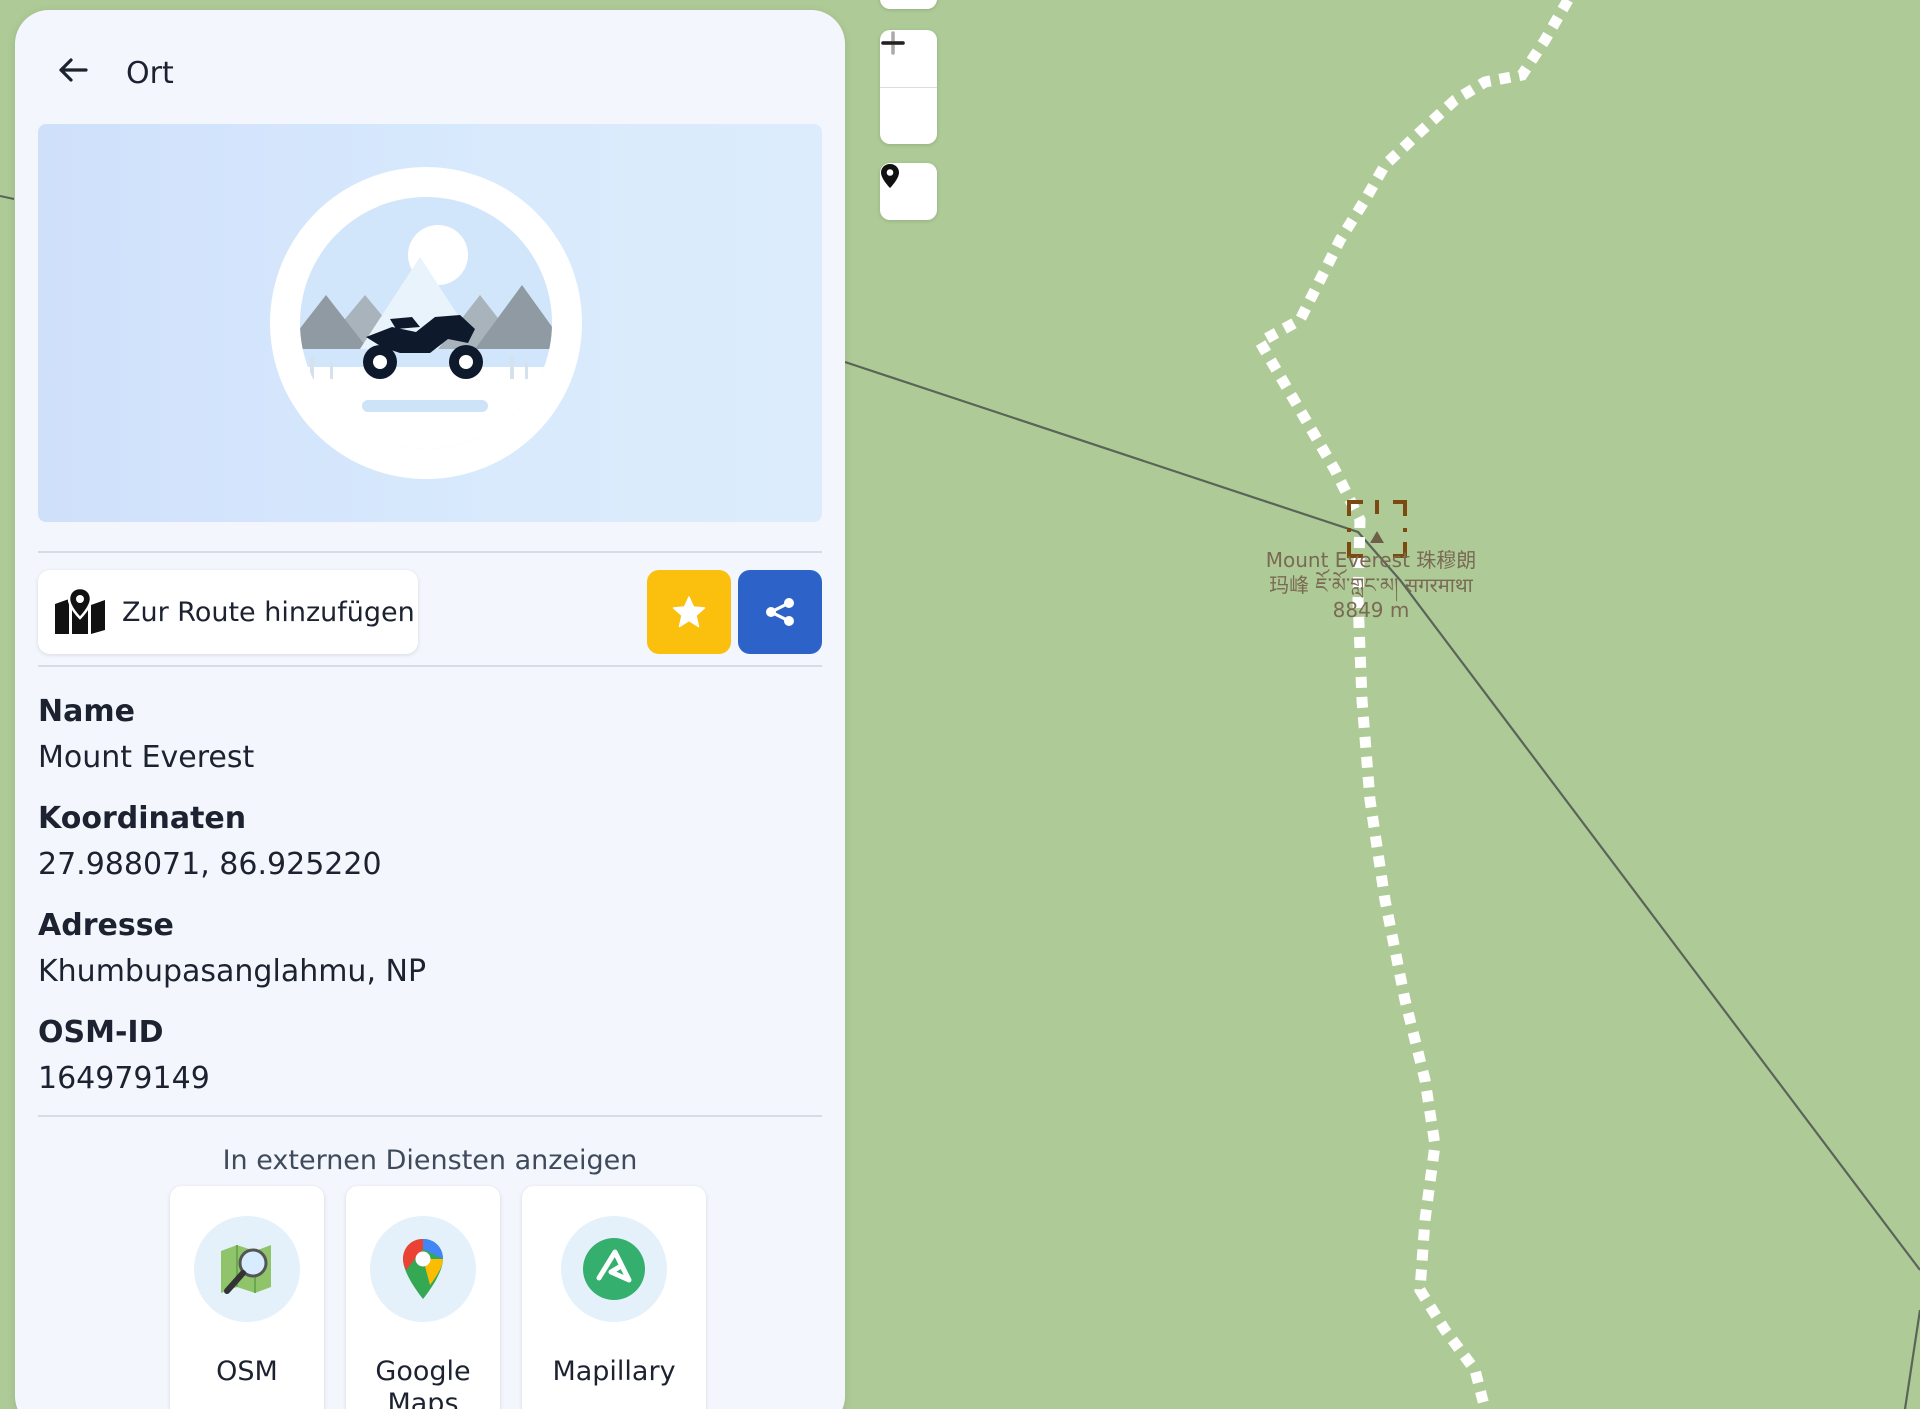 The image size is (1920, 1409). What do you see at coordinates (423, 1382) in the screenshot?
I see `service-label-google-maps: Google Maps` at bounding box center [423, 1382].